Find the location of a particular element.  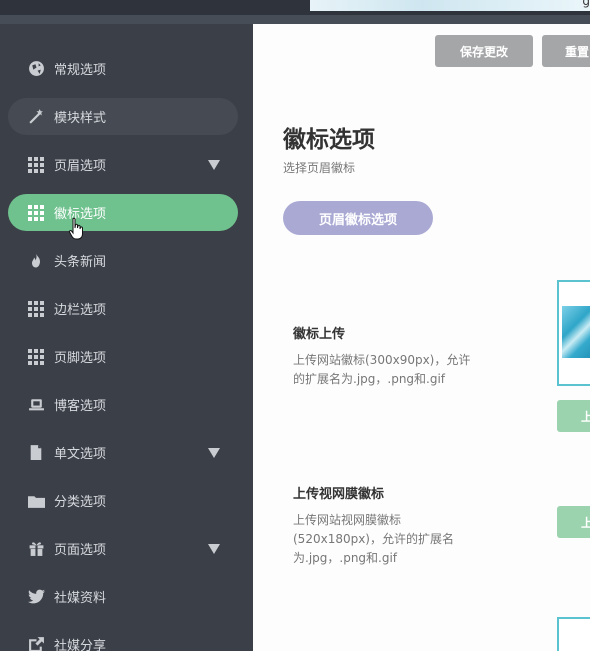

sidebar-item-header: 页眉选项 is located at coordinates (123, 164).